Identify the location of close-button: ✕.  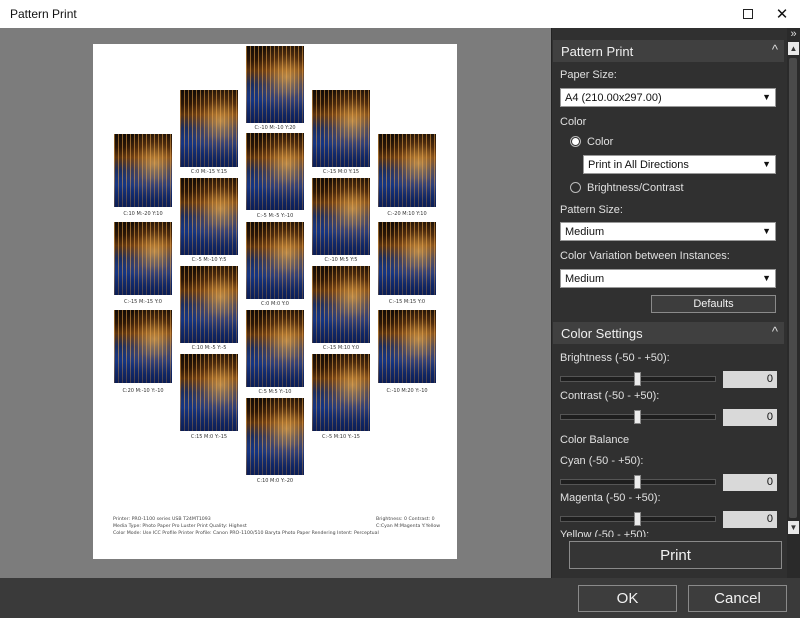
(782, 14).